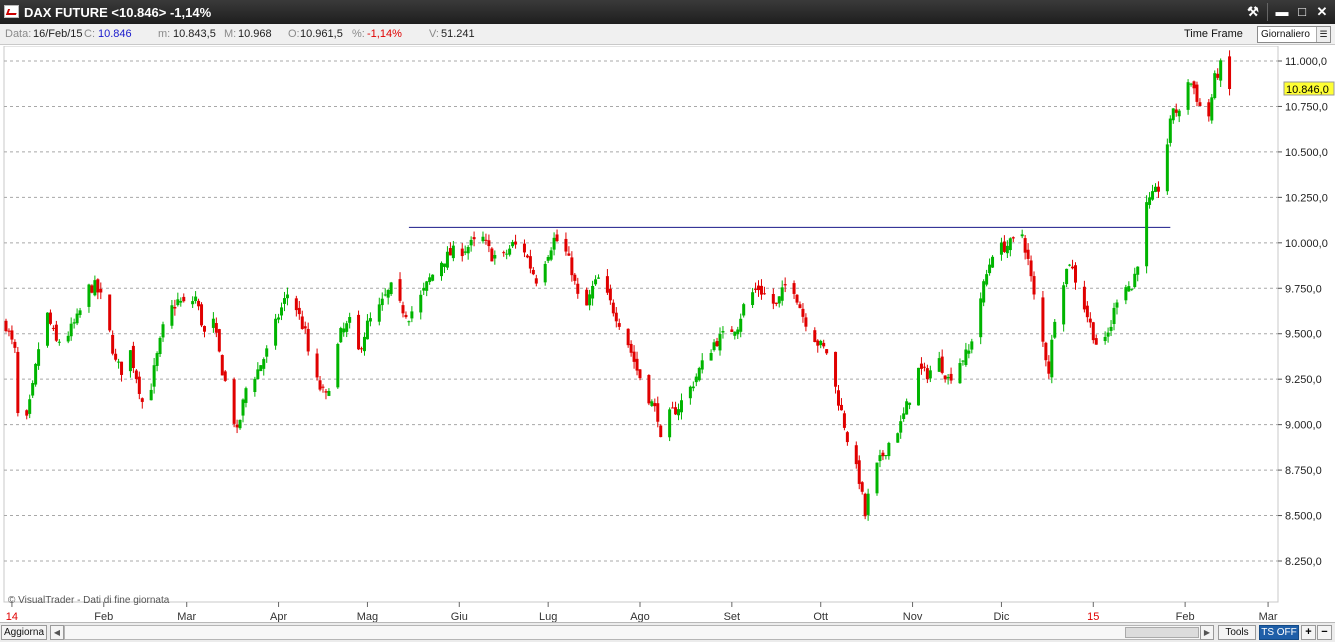  What do you see at coordinates (1162, 632) in the screenshot?
I see `scroll-thumb` at bounding box center [1162, 632].